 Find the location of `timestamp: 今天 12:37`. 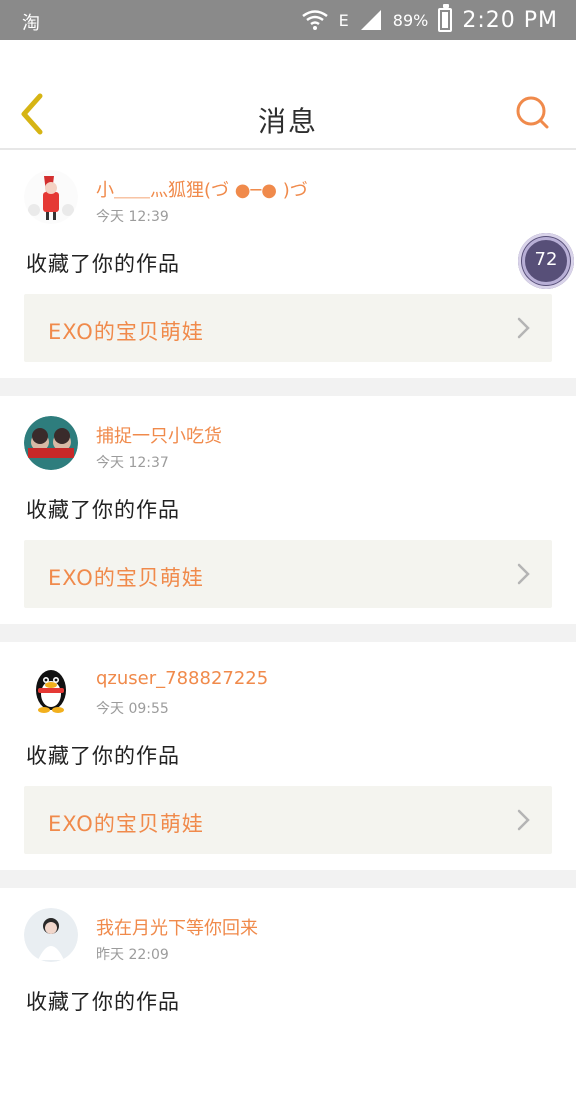

timestamp: 今天 12:37 is located at coordinates (132, 463).